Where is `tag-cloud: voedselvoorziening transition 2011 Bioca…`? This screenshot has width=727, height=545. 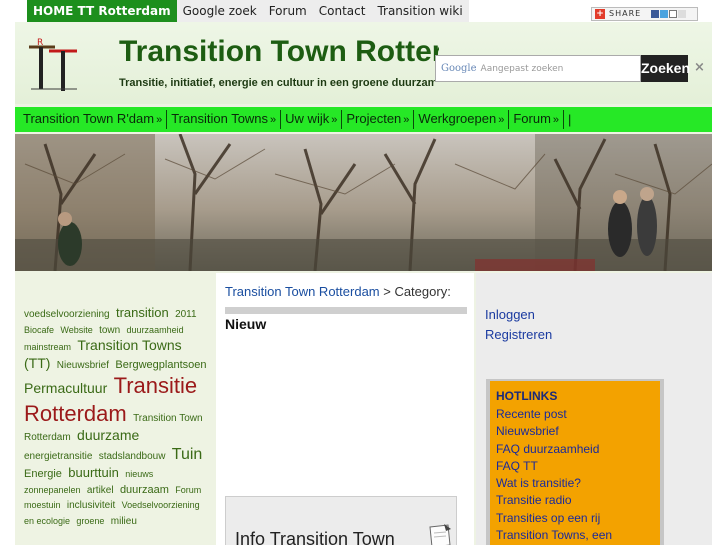
tag-cloud: voedselvoorziening transition 2011 Bioca… is located at coordinates (117, 416).